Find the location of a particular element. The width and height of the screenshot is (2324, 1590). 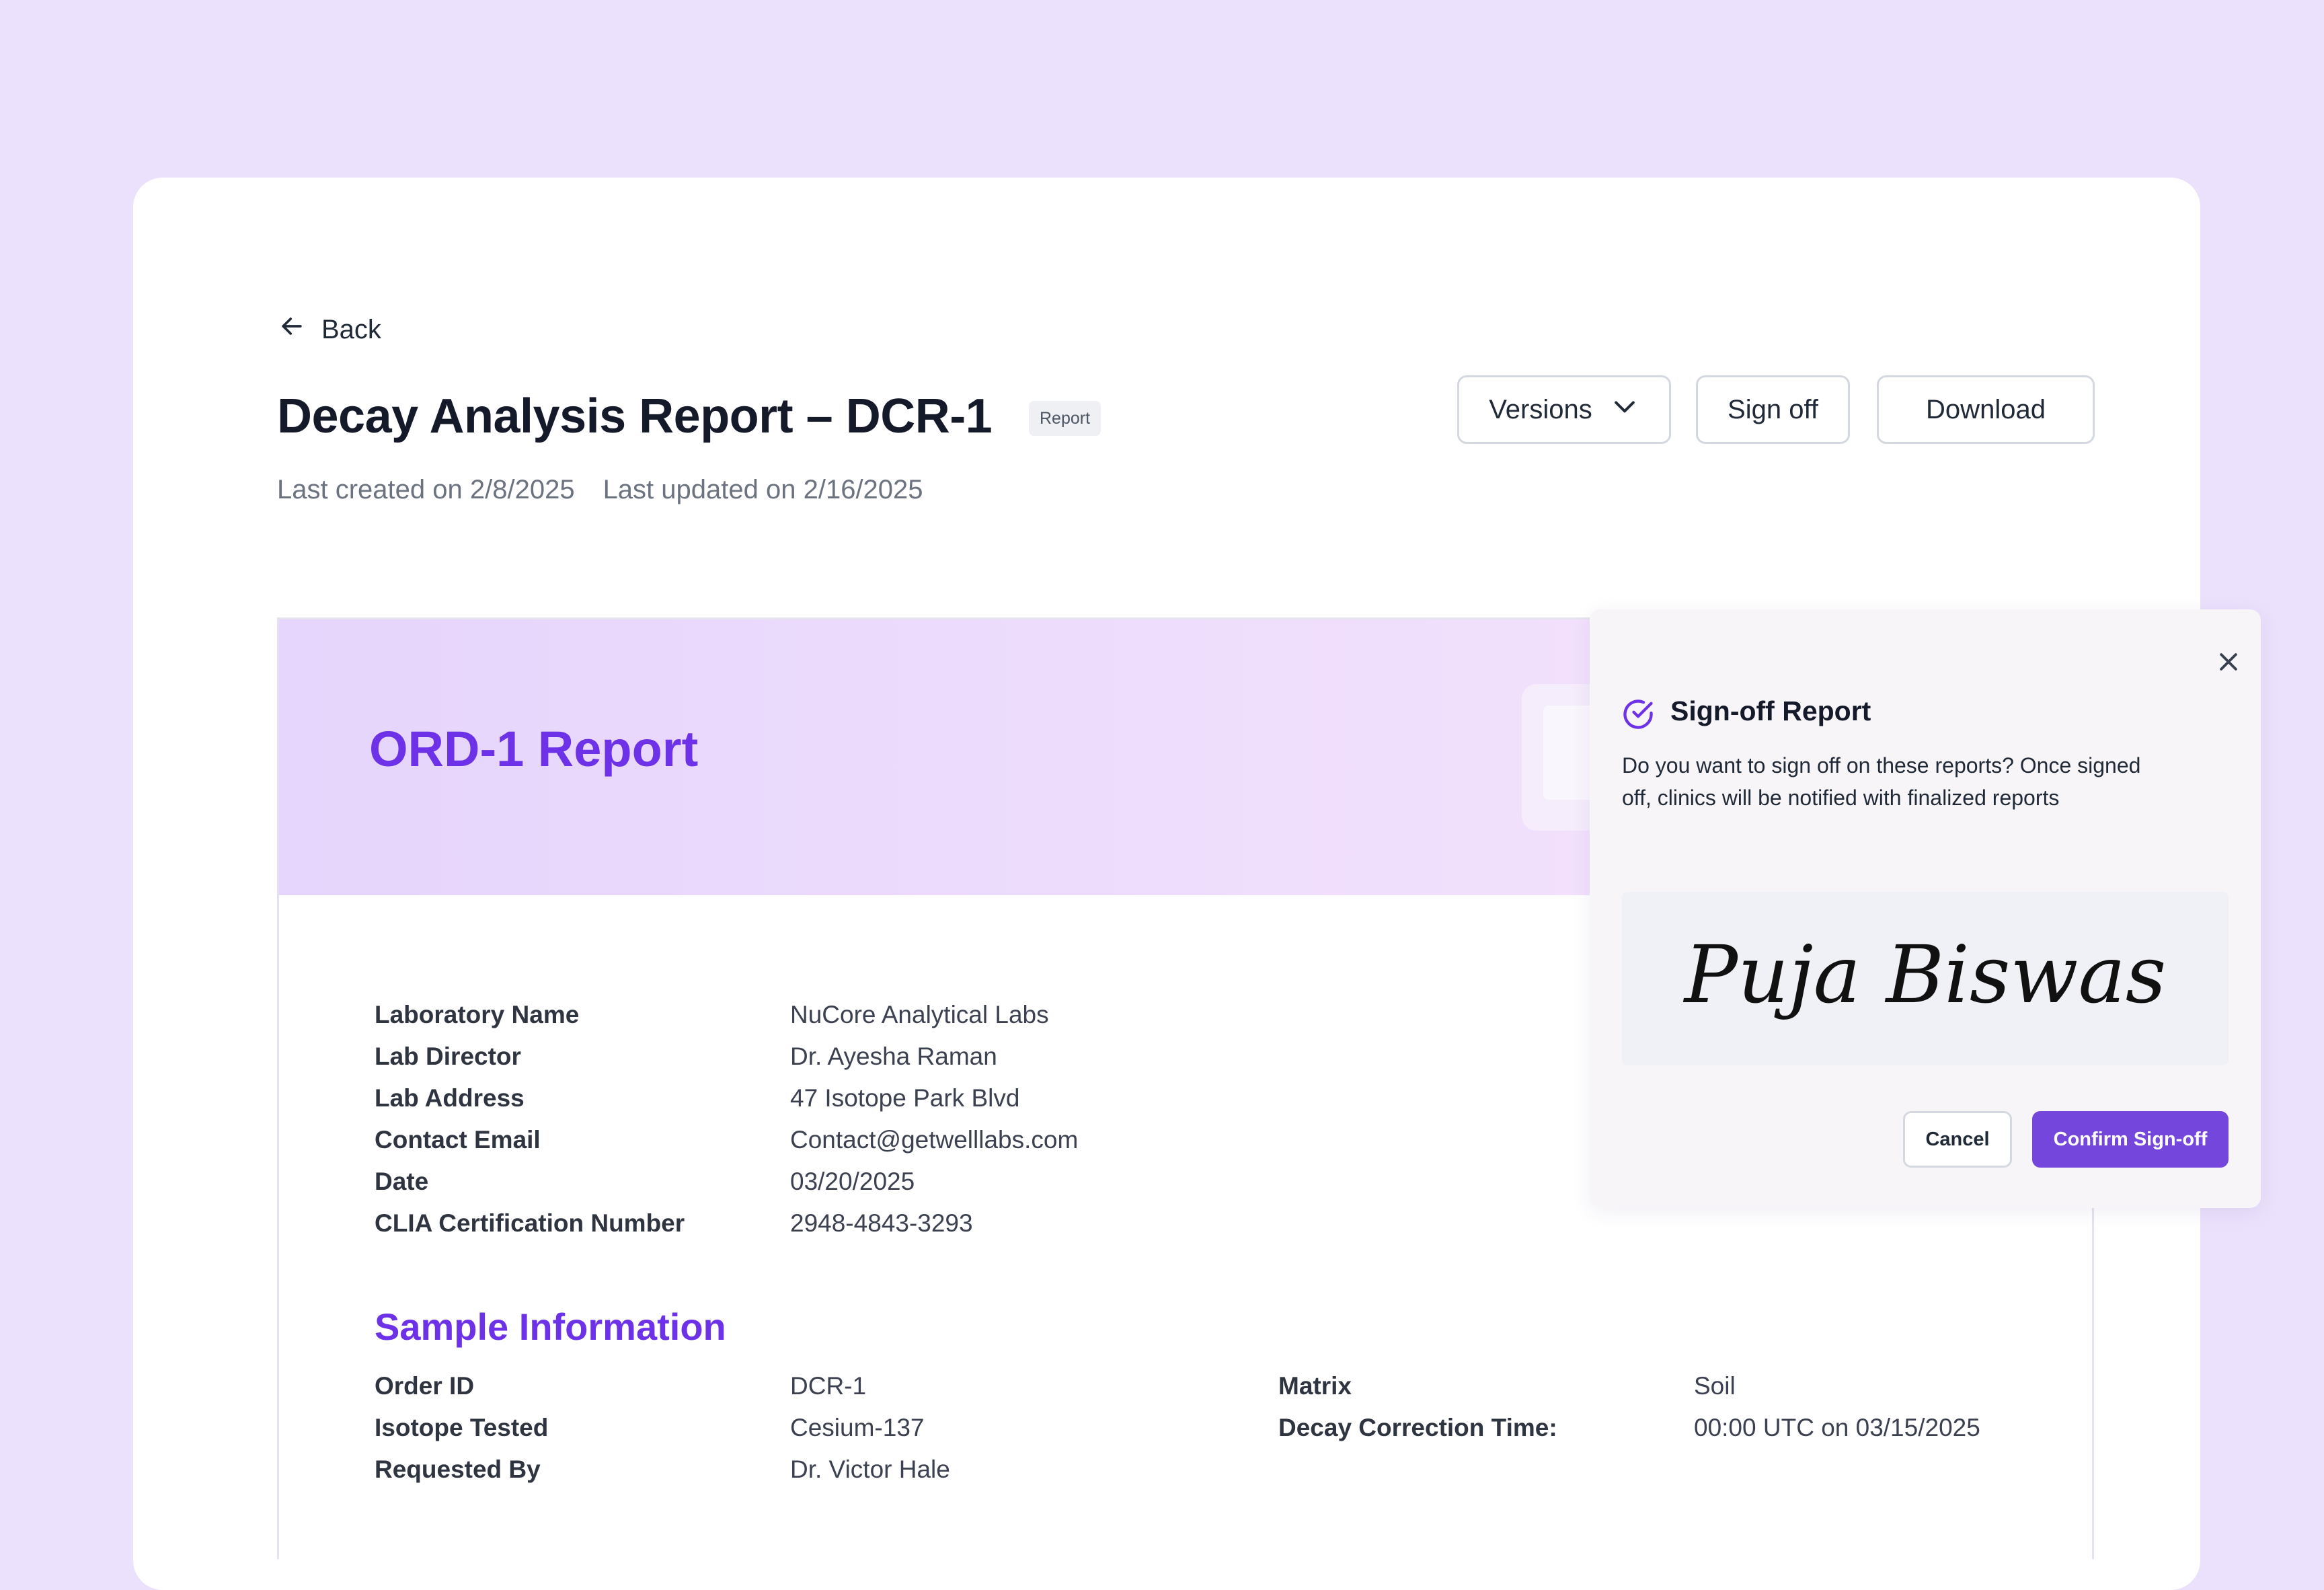

page-title: Decay Analysis Report – DCR-1 is located at coordinates (635, 416).